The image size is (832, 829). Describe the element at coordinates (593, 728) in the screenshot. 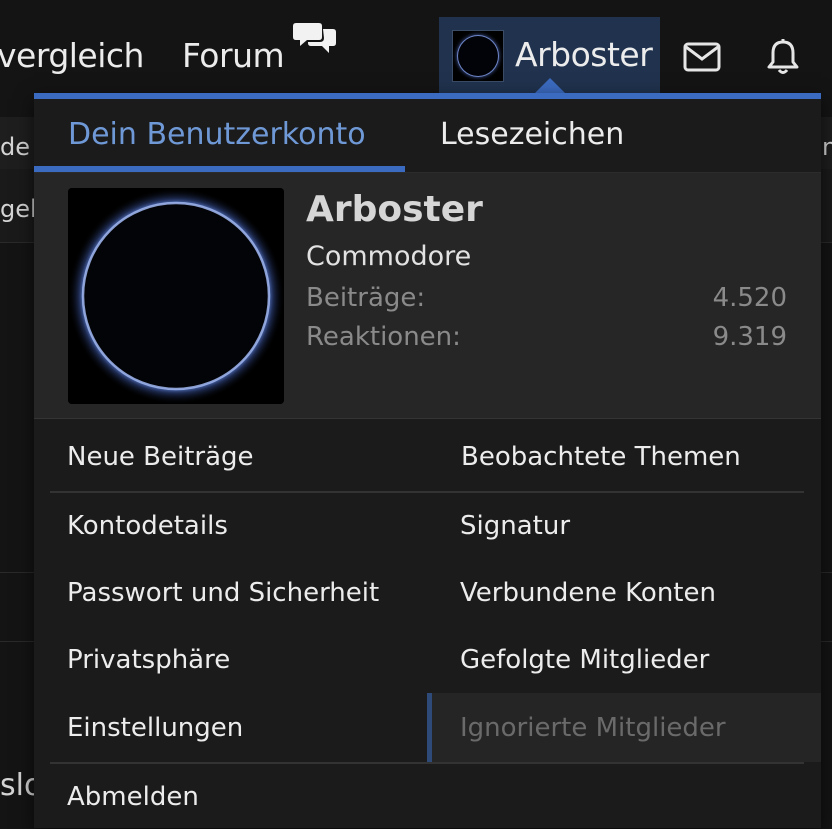

I see `link-ignorierte-mitglieder: Ignorierte Mitglieder` at that location.